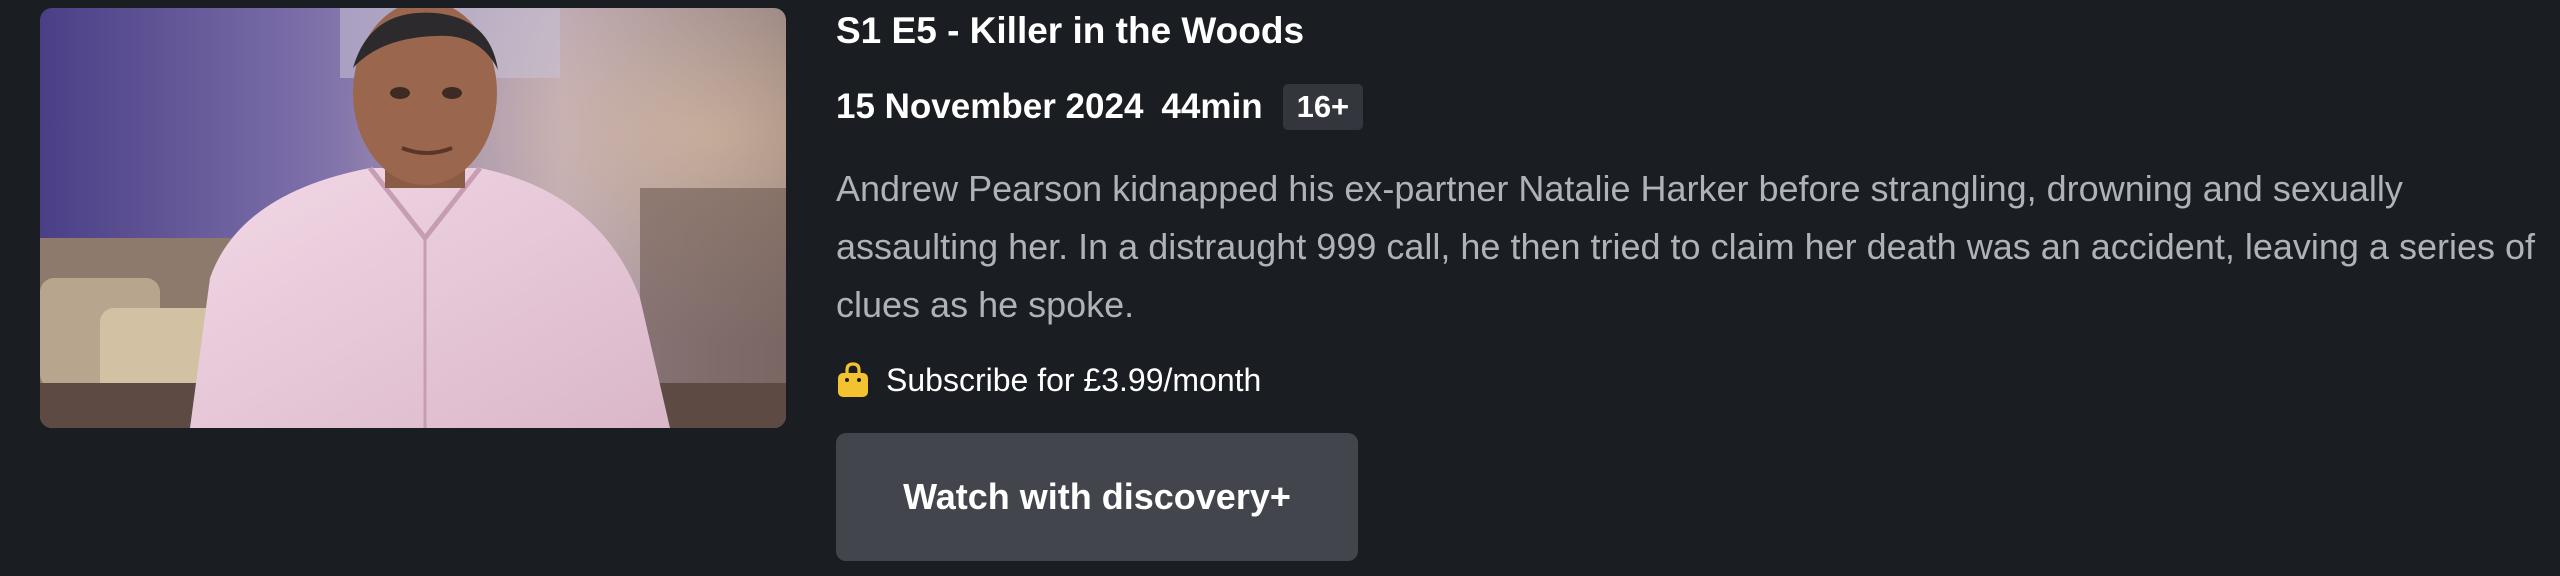  I want to click on age-rating-badge: 16+, so click(1323, 107).